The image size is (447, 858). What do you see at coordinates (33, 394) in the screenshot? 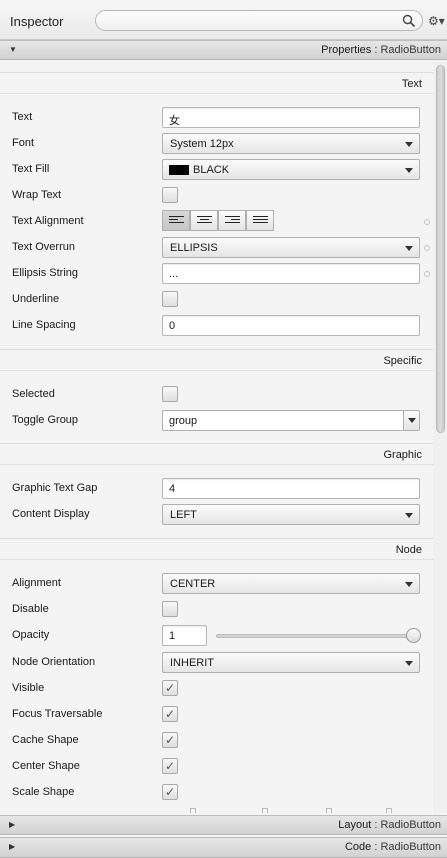
I see `selected-label: Selected` at bounding box center [33, 394].